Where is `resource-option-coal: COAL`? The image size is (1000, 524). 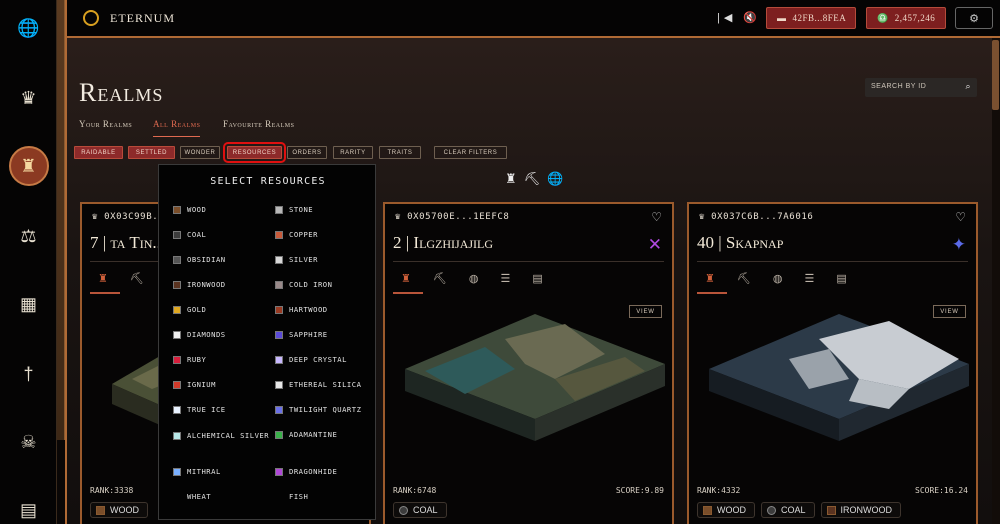
resource-option-coal: COAL is located at coordinates (223, 234).